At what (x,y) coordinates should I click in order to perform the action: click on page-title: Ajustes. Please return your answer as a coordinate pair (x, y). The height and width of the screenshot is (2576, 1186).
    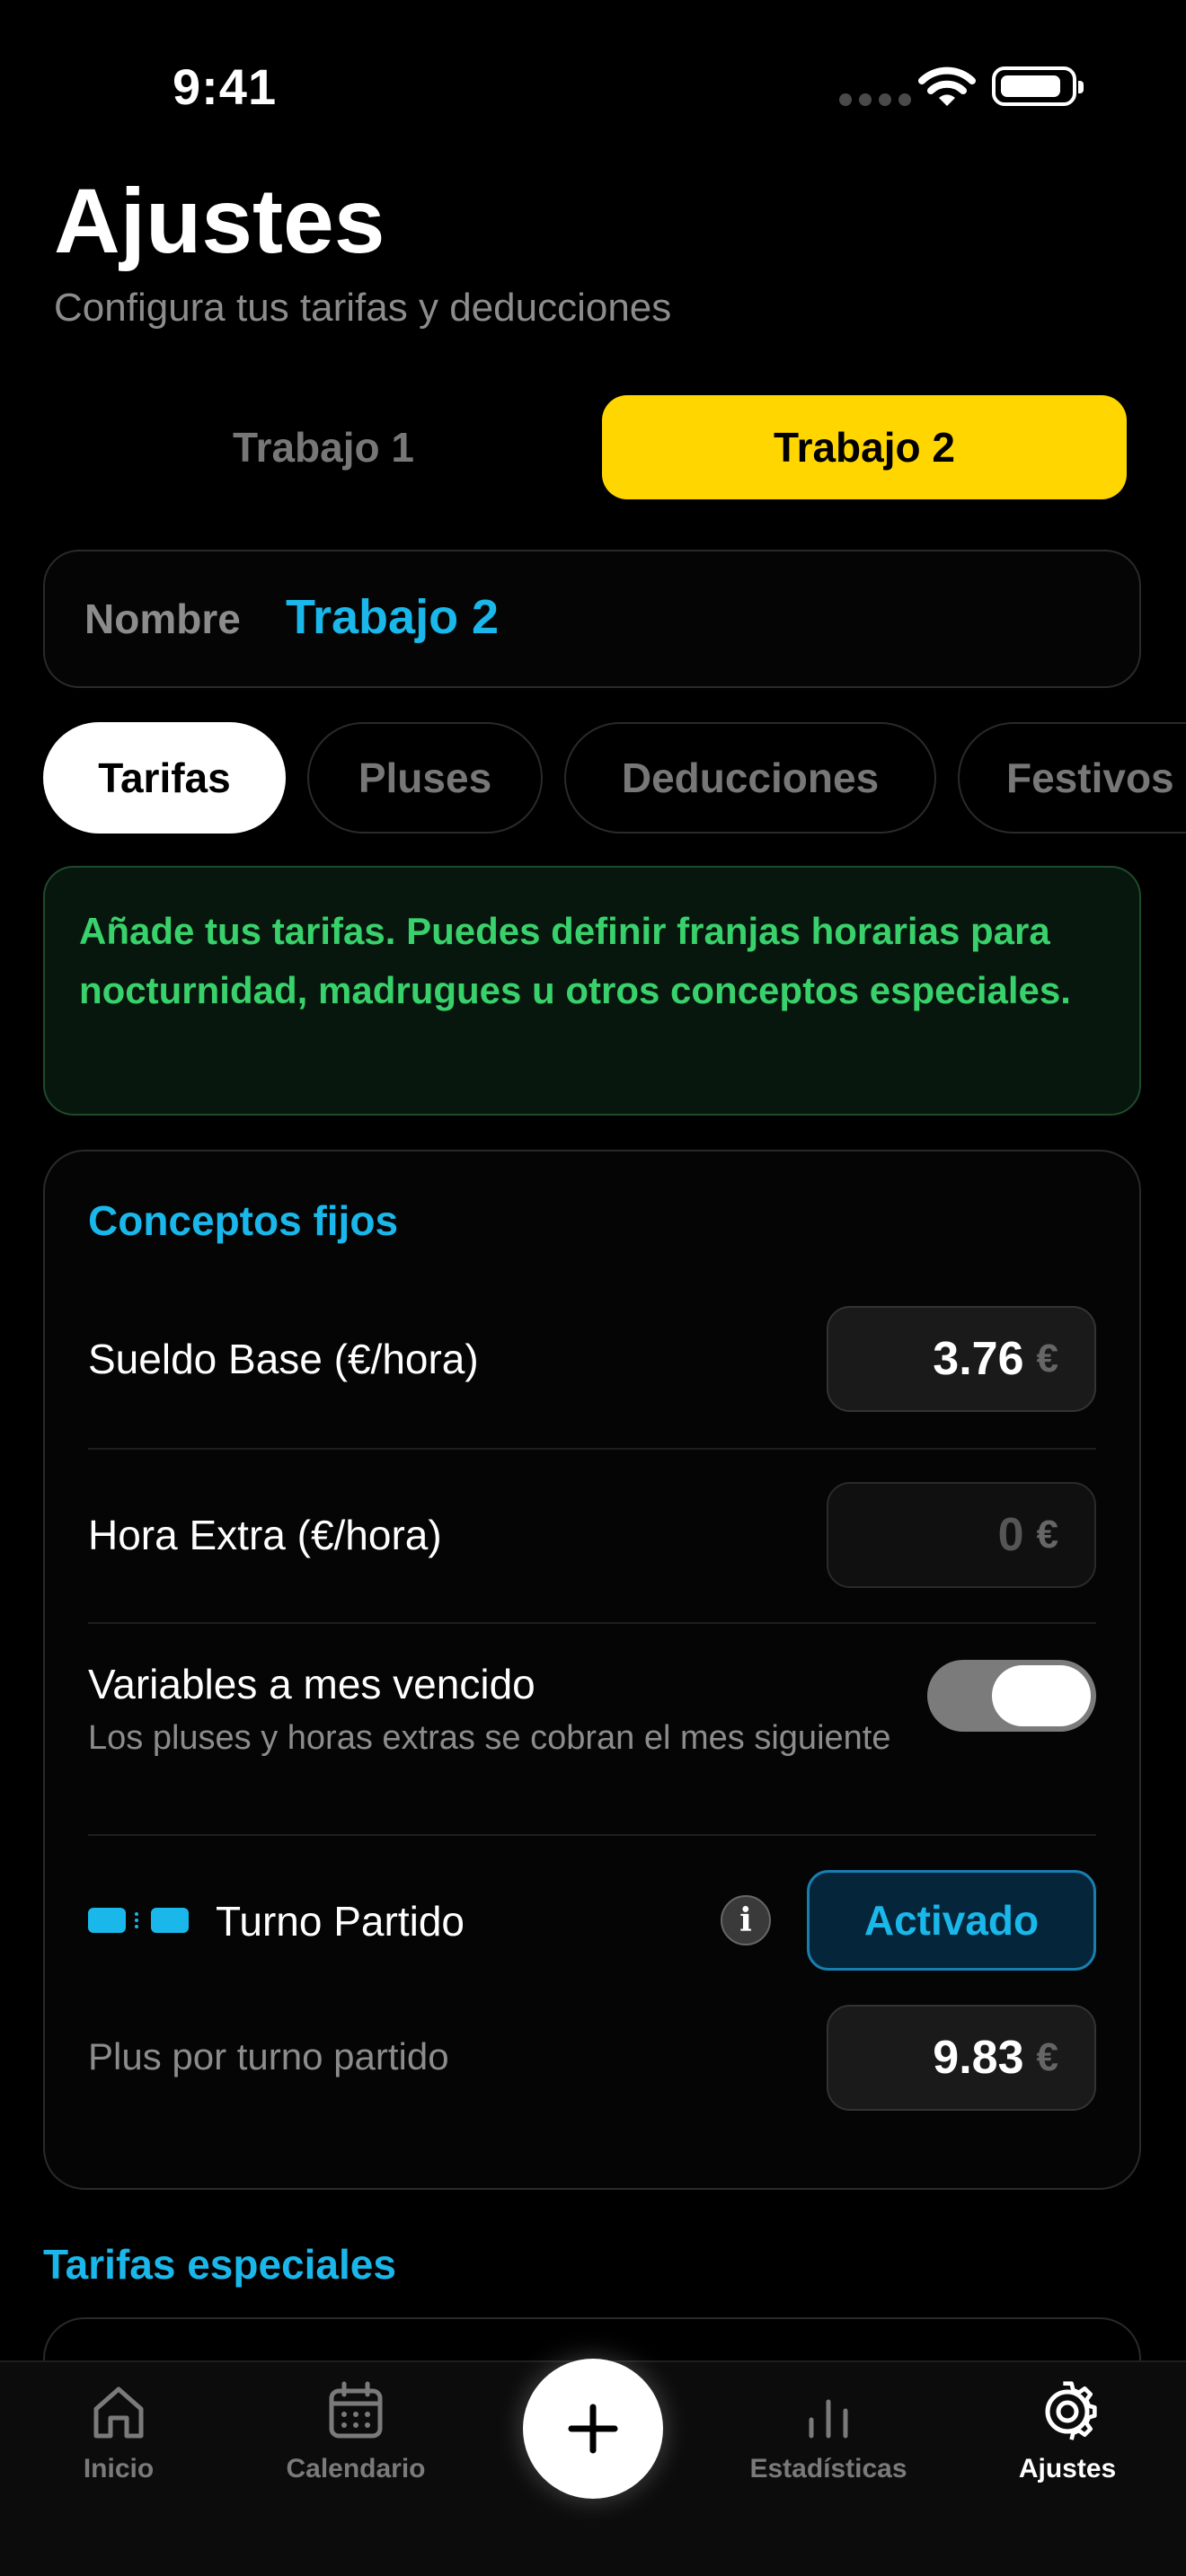
    Looking at the image, I should click on (219, 221).